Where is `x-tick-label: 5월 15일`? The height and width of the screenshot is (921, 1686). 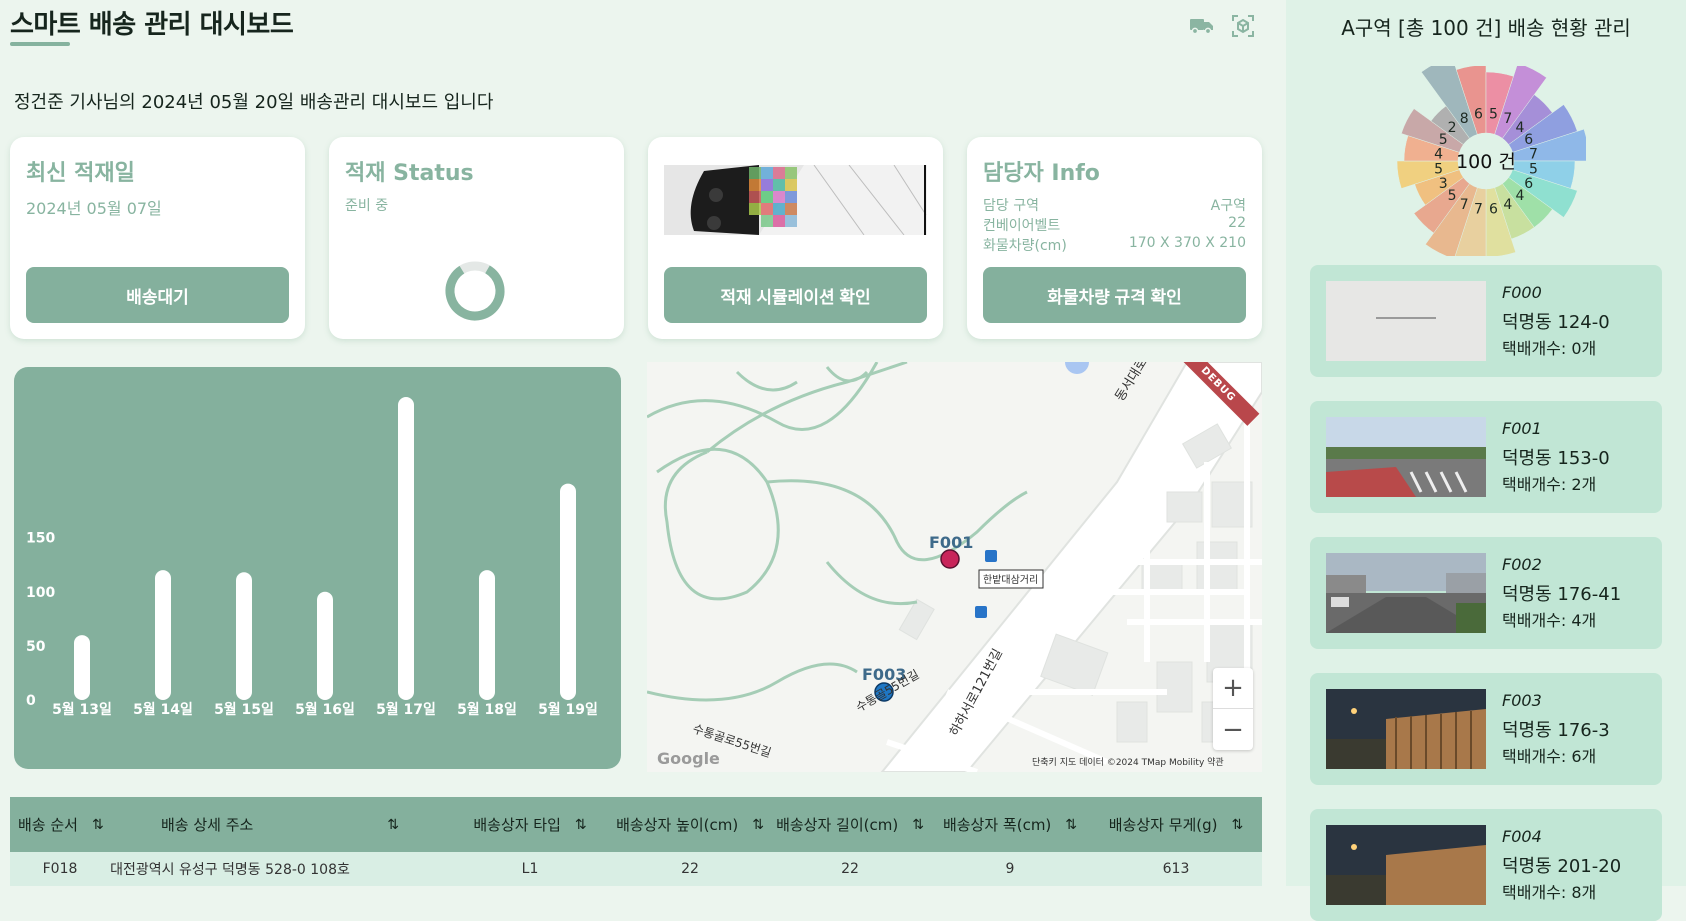
x-tick-label: 5월 15일 is located at coordinates (244, 709).